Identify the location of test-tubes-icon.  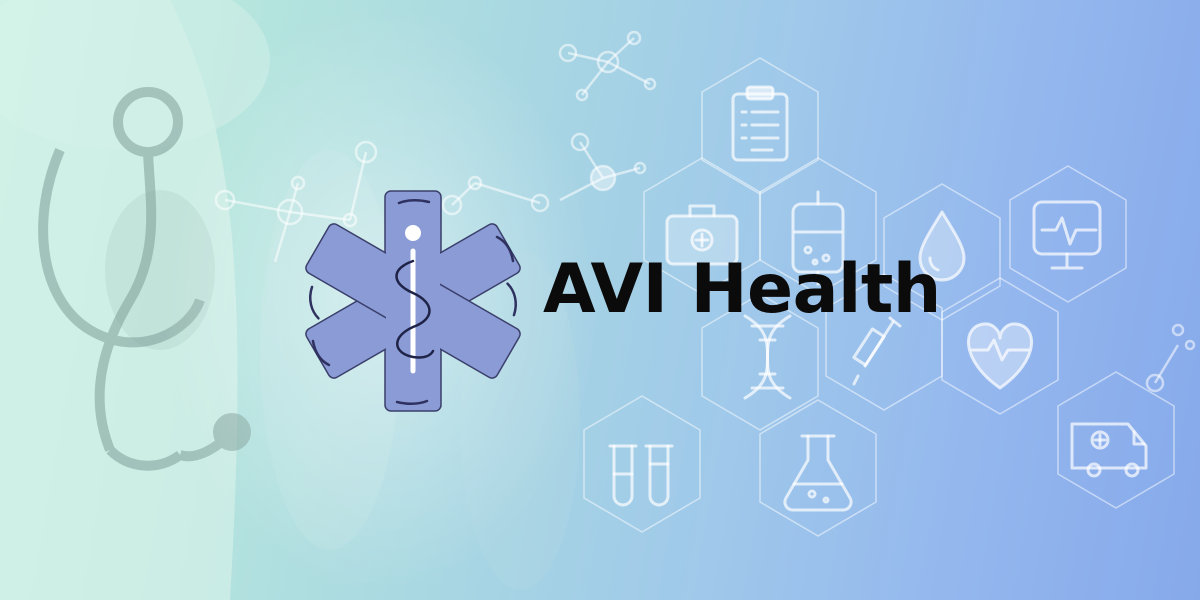
(641, 475).